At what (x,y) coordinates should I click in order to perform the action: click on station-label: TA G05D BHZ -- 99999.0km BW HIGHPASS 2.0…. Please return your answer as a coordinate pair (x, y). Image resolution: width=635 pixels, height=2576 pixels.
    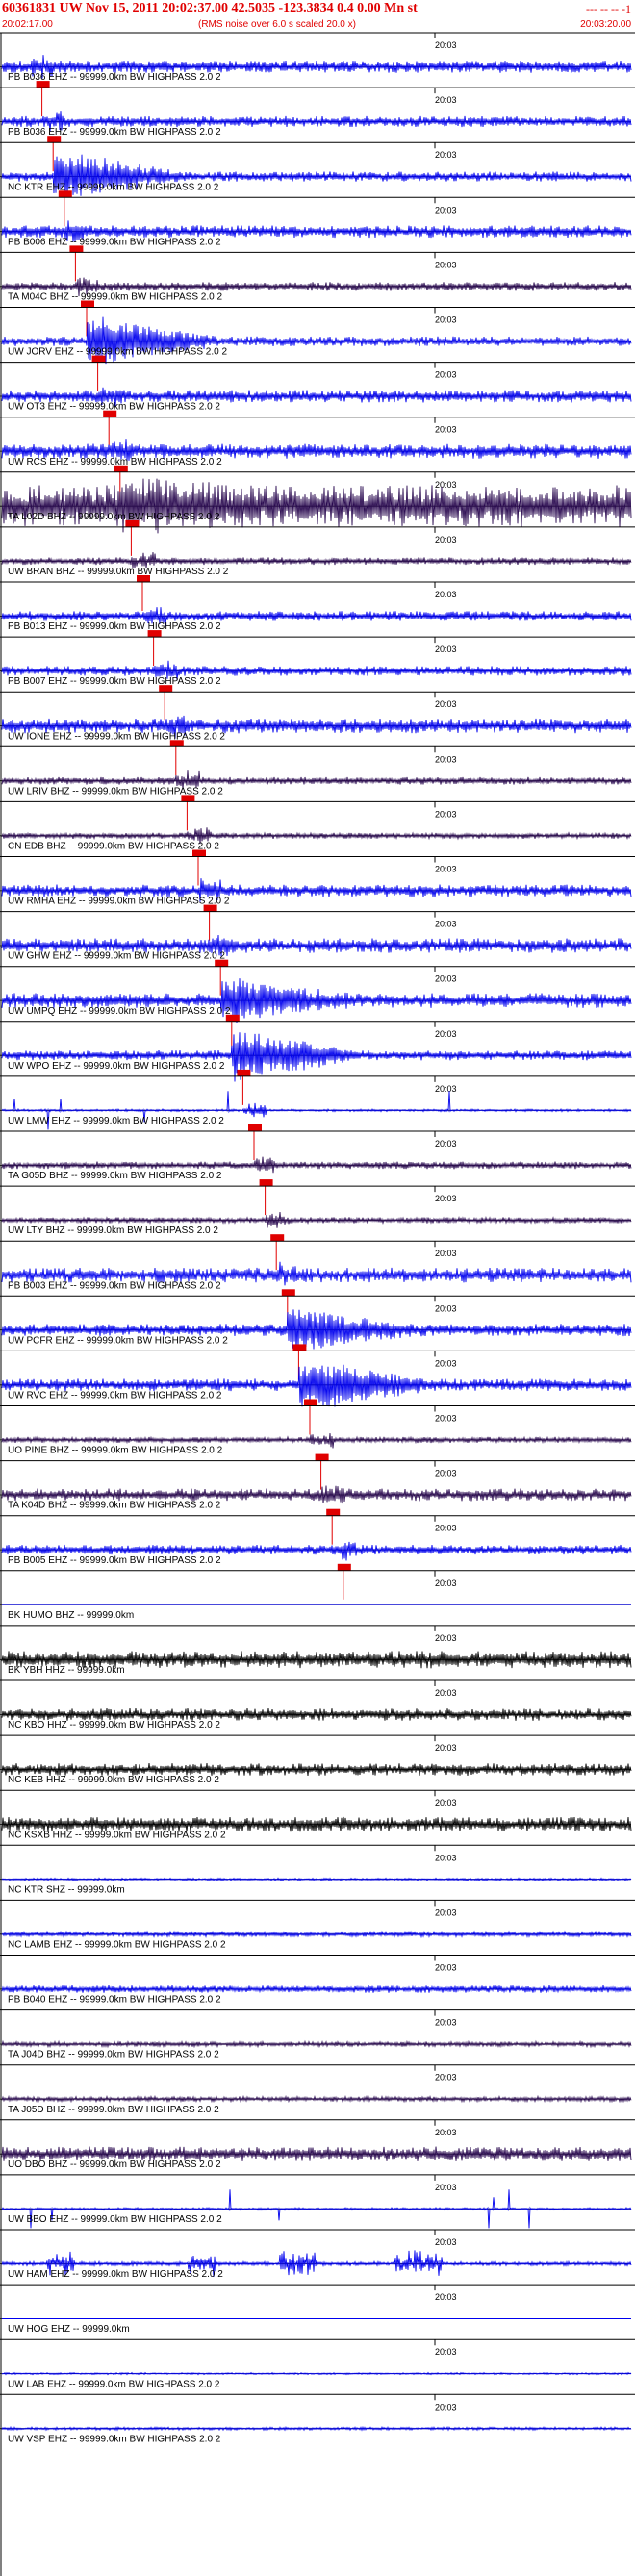
    Looking at the image, I should click on (115, 1176).